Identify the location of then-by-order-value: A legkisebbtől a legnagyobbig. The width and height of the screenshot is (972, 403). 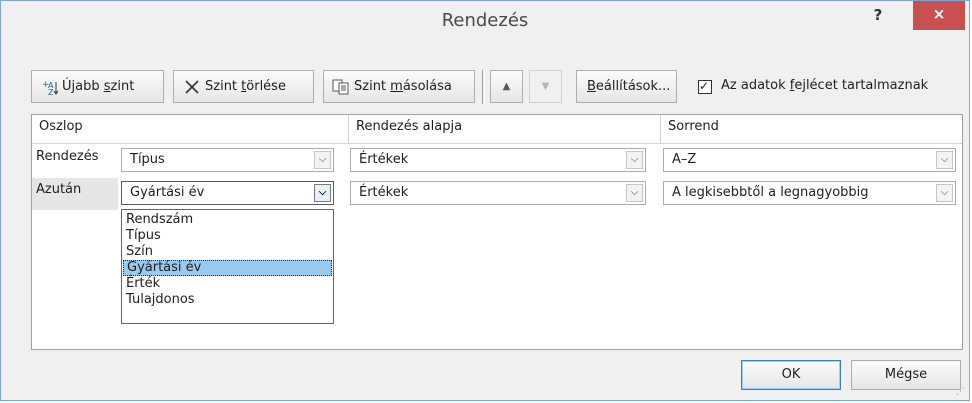
(770, 192).